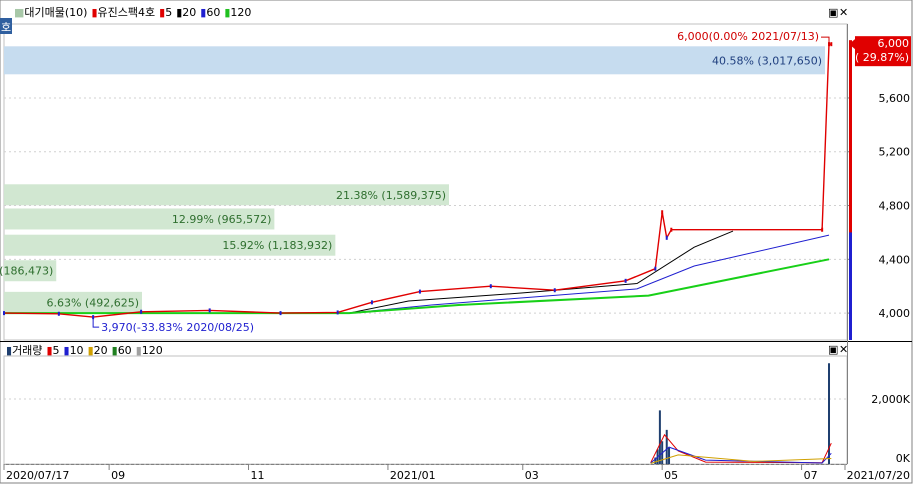 This screenshot has height=484, width=913. What do you see at coordinates (222, 219) in the screenshot?
I see `supply-bar-label: 12.99% (965,572)` at bounding box center [222, 219].